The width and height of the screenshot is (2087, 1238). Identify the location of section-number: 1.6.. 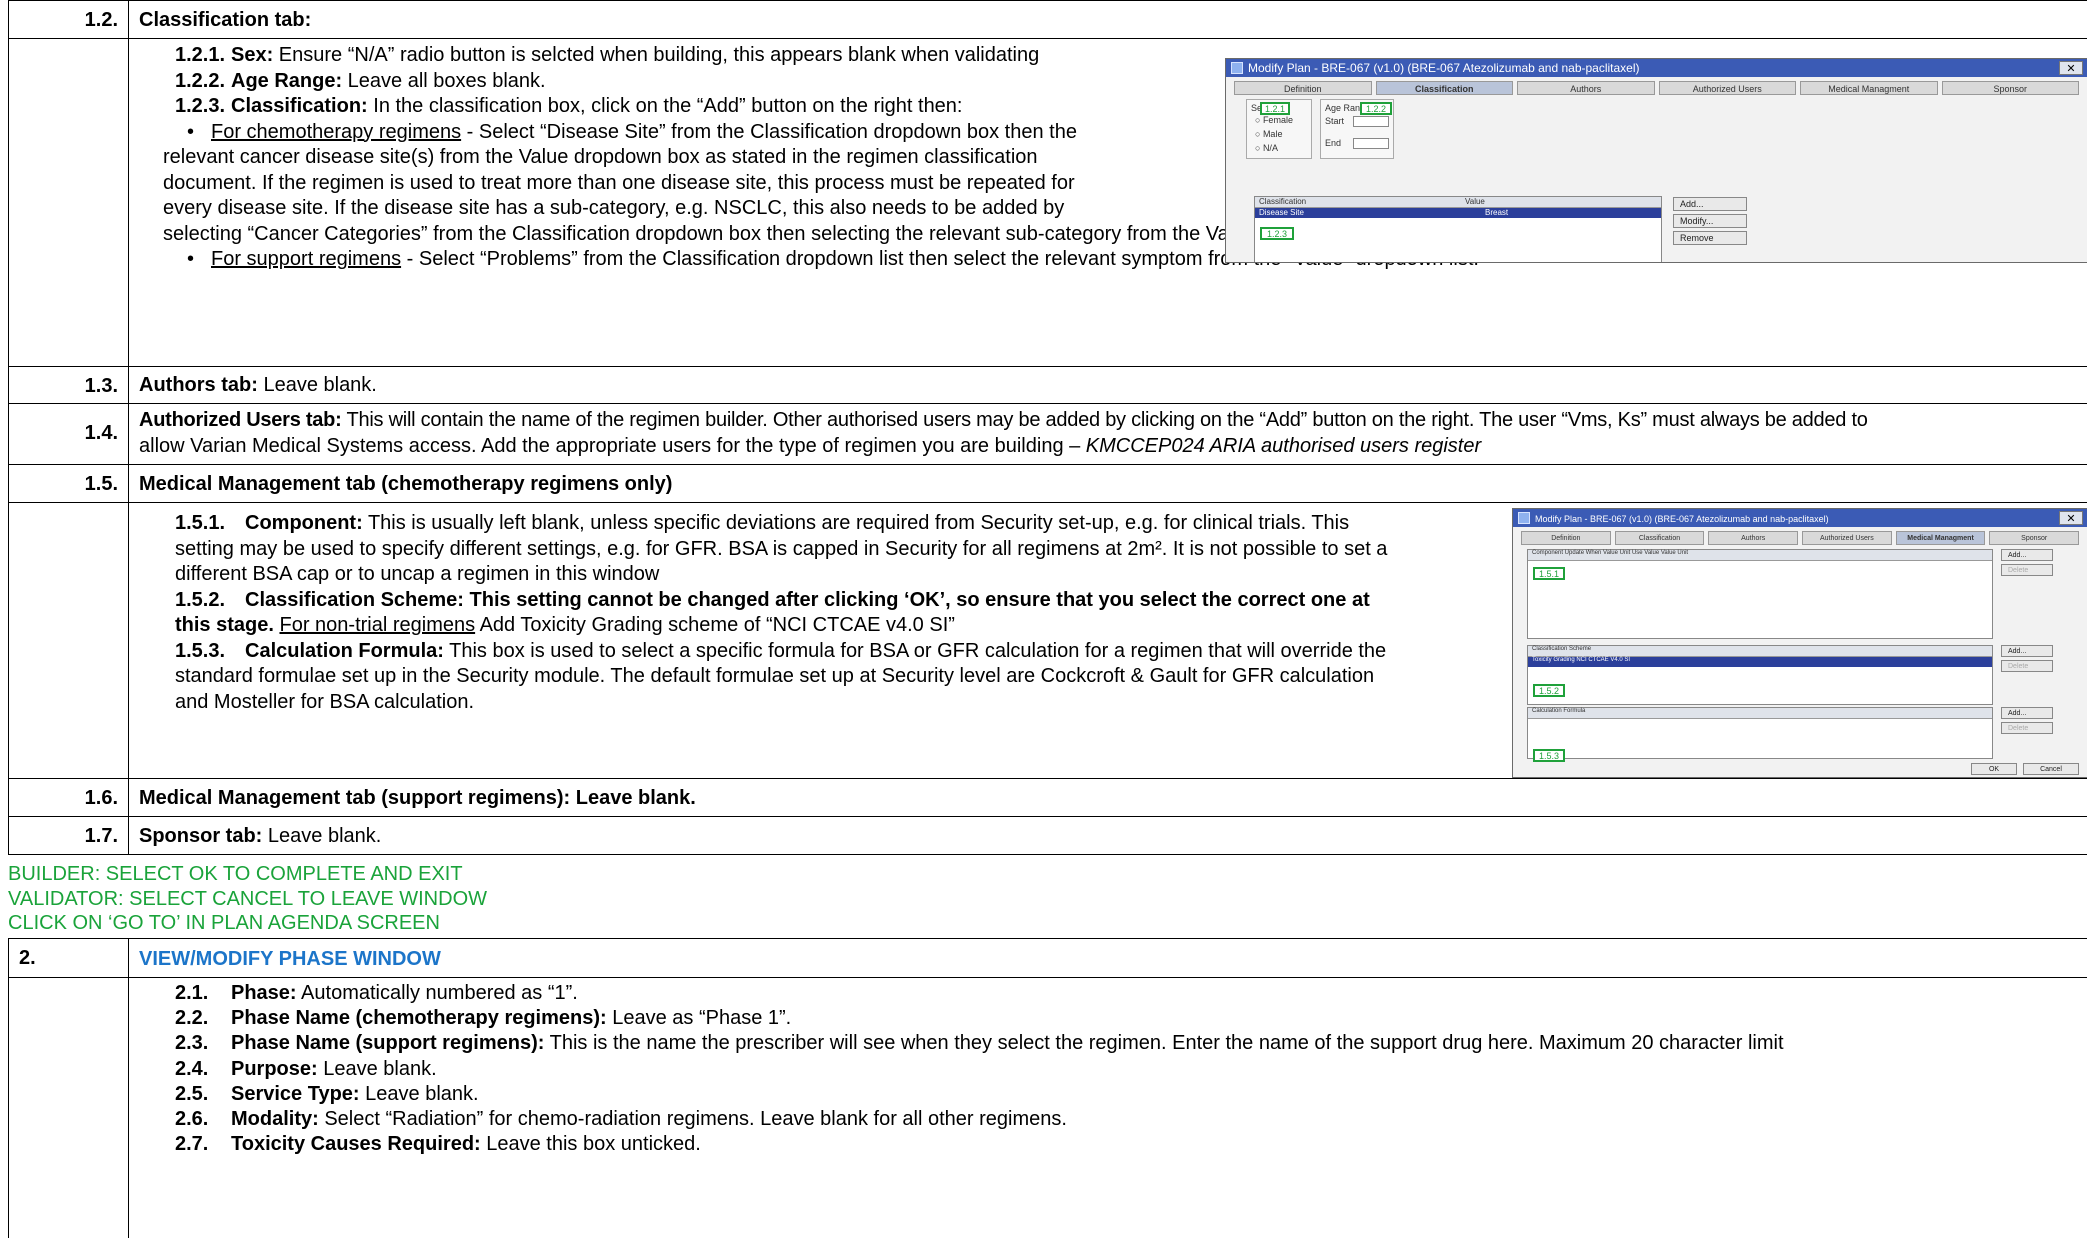
(101, 798).